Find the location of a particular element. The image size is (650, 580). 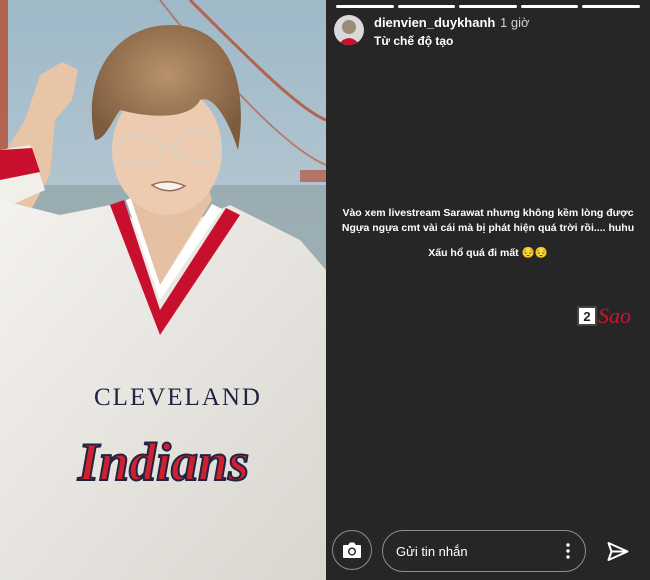

message-placeholder: Gửi tin nhắn is located at coordinates (432, 551).